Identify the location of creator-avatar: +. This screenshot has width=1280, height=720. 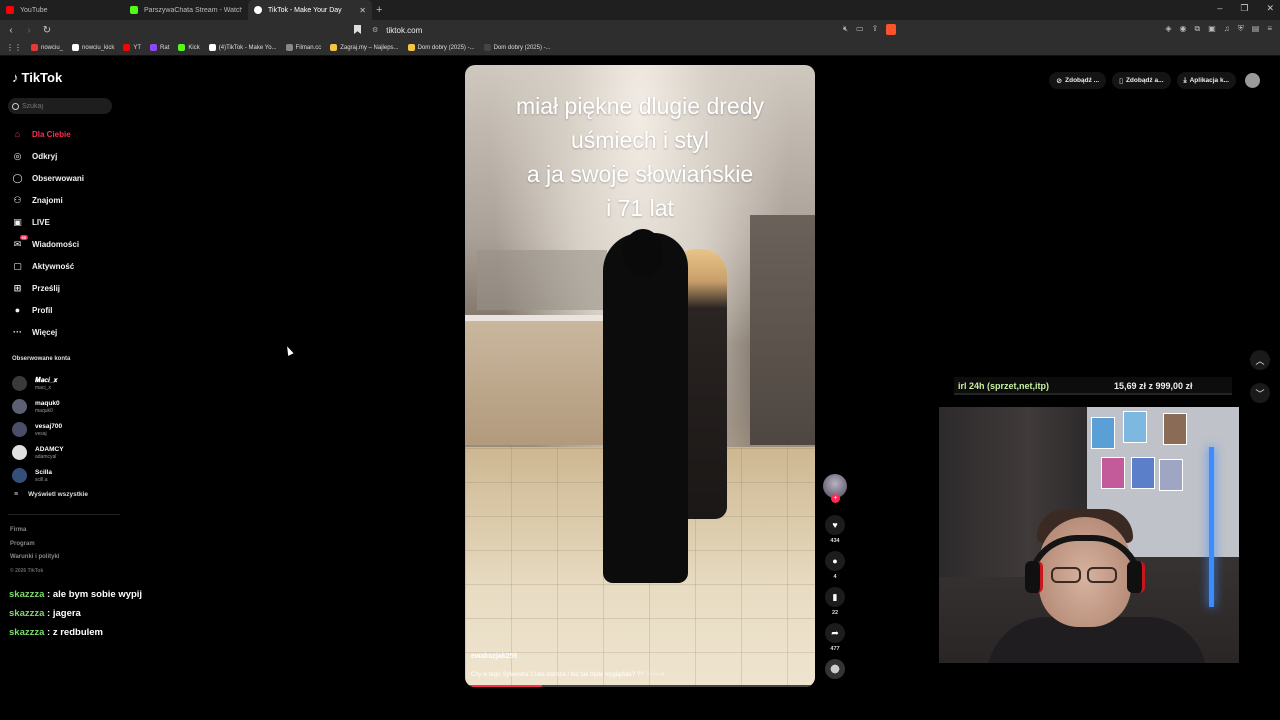
(835, 488).